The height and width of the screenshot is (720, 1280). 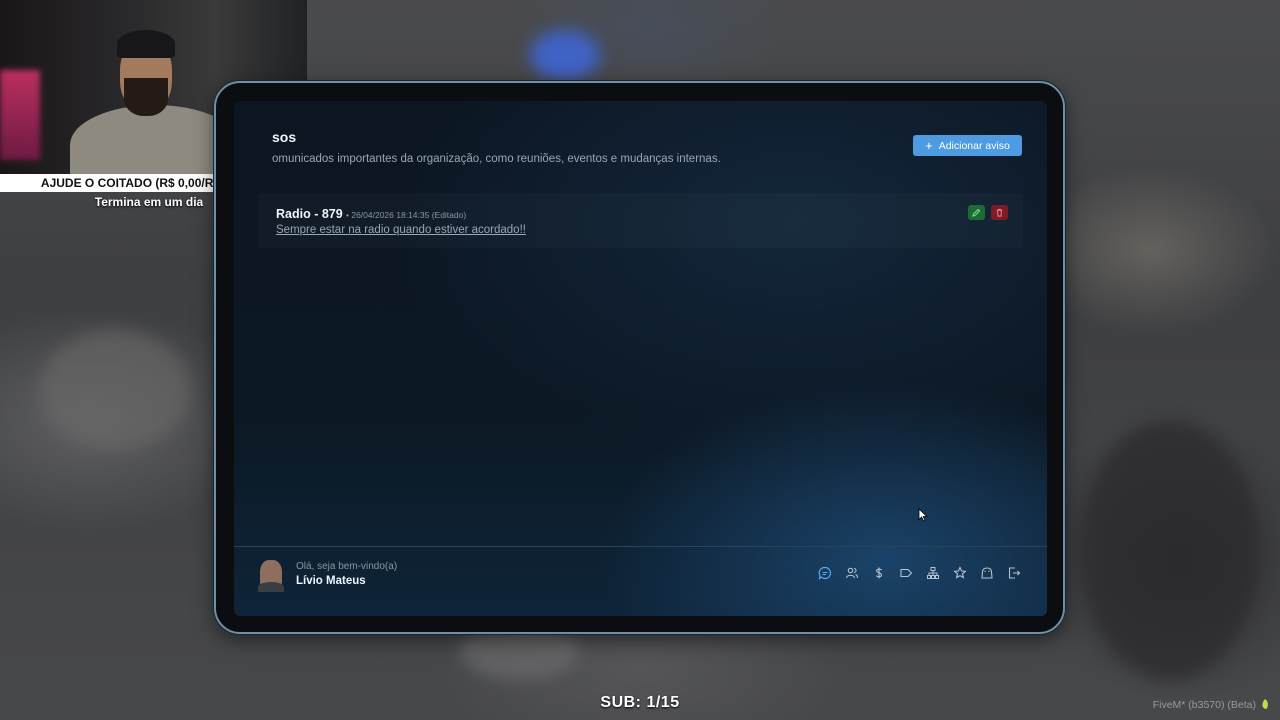 I want to click on delete-notice-button, so click(x=999, y=212).